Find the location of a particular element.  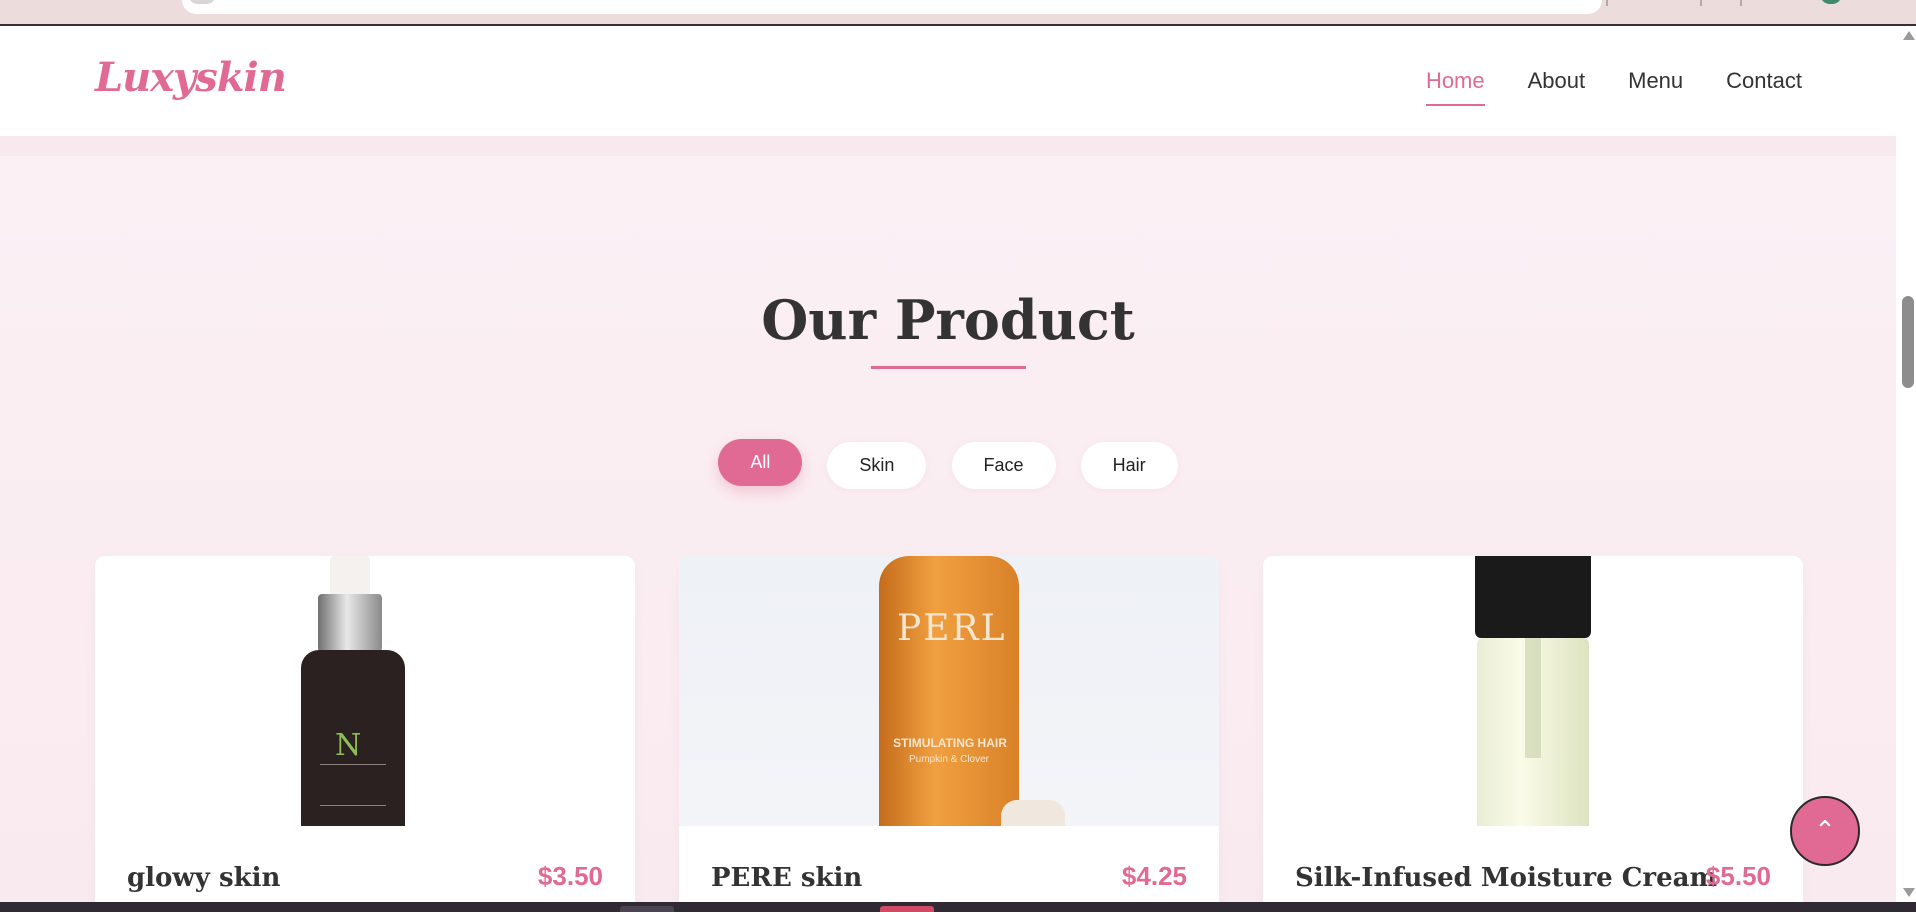

scroll-to-top-button: ⌃ is located at coordinates (1825, 831).